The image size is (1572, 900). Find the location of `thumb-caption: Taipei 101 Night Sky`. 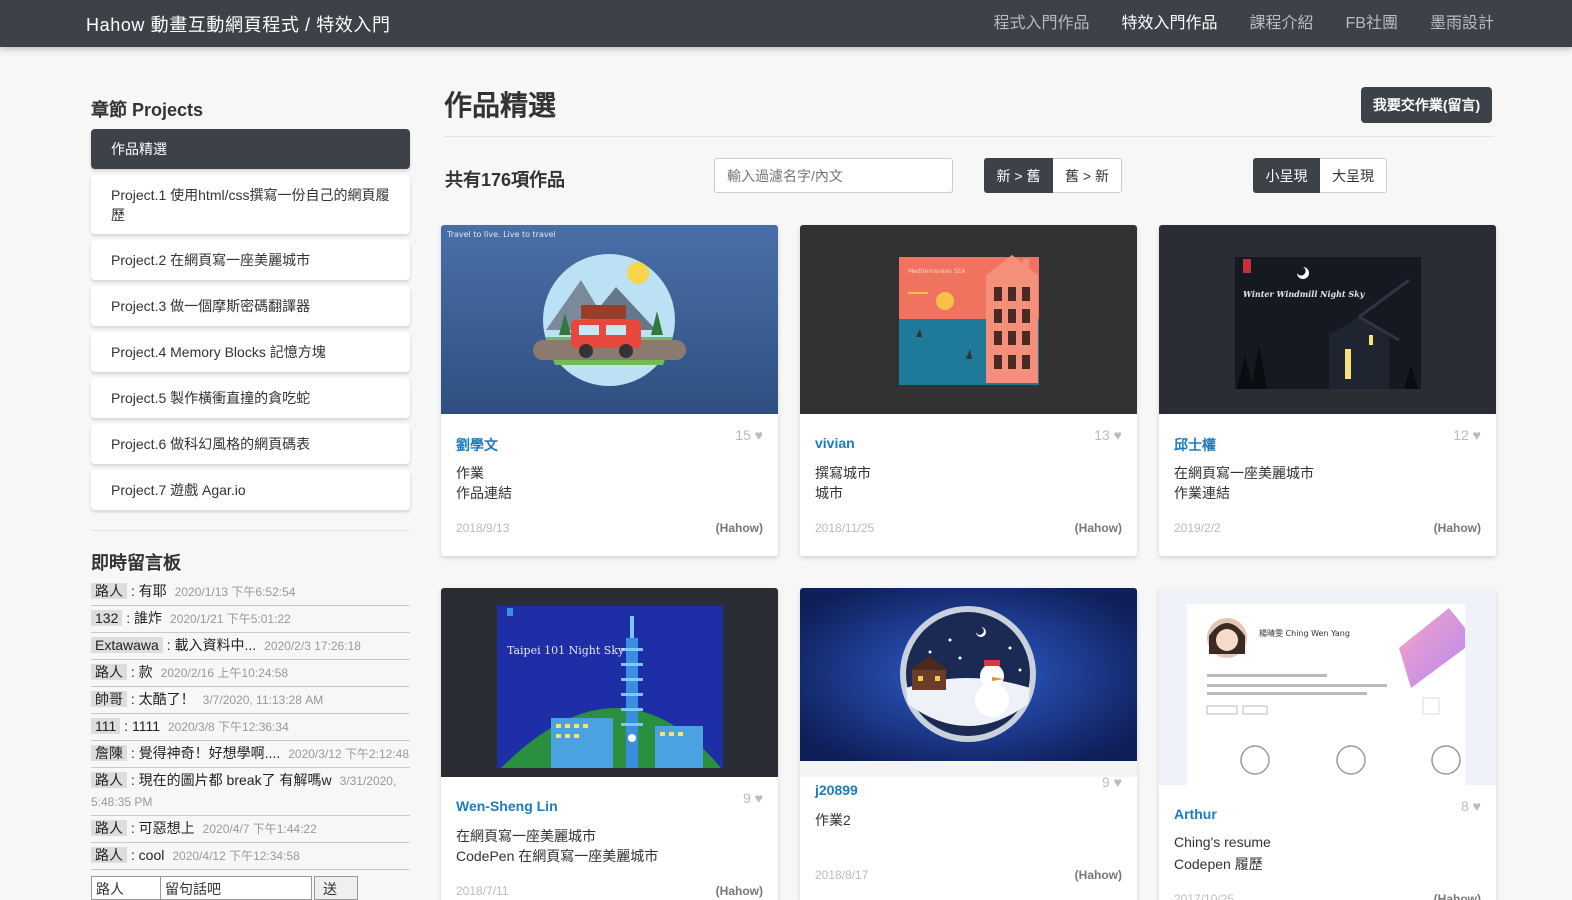

thumb-caption: Taipei 101 Night Sky is located at coordinates (566, 650).